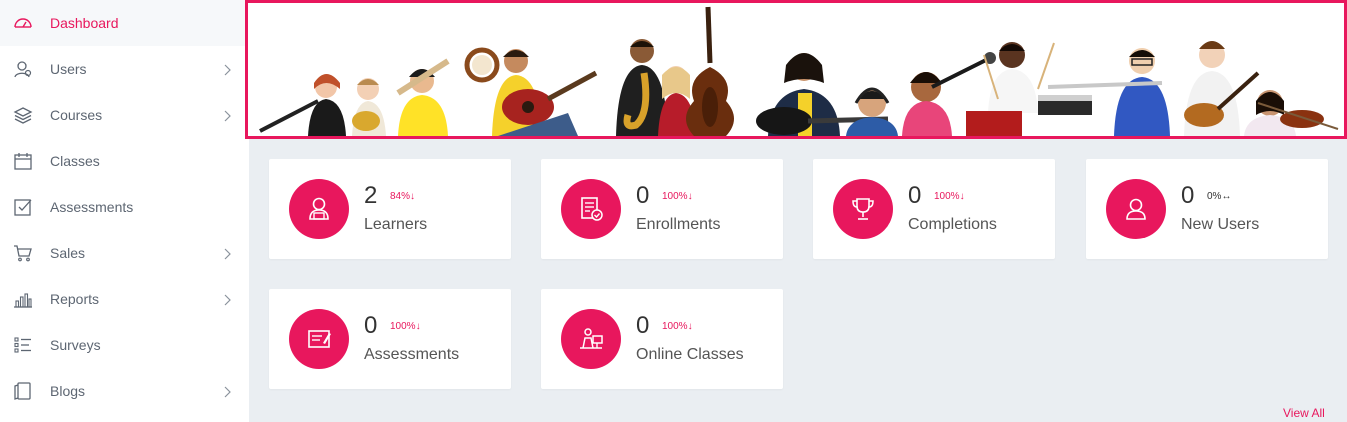 The height and width of the screenshot is (422, 1347). I want to click on sidebar-item-label: Blogs, so click(68, 391).